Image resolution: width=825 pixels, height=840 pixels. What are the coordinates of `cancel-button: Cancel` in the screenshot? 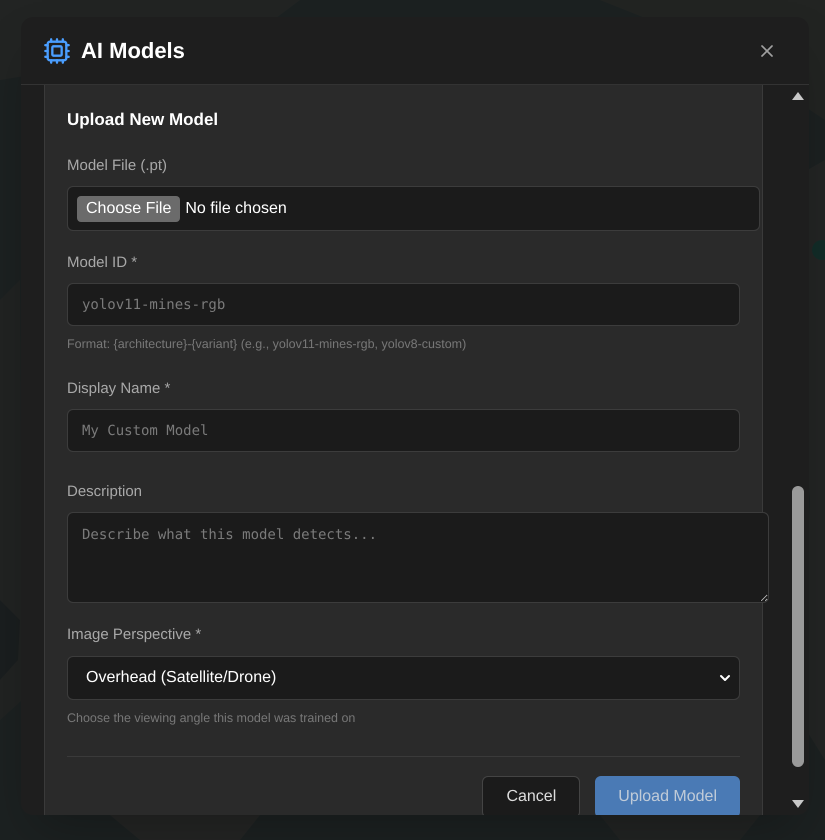 It's located at (531, 795).